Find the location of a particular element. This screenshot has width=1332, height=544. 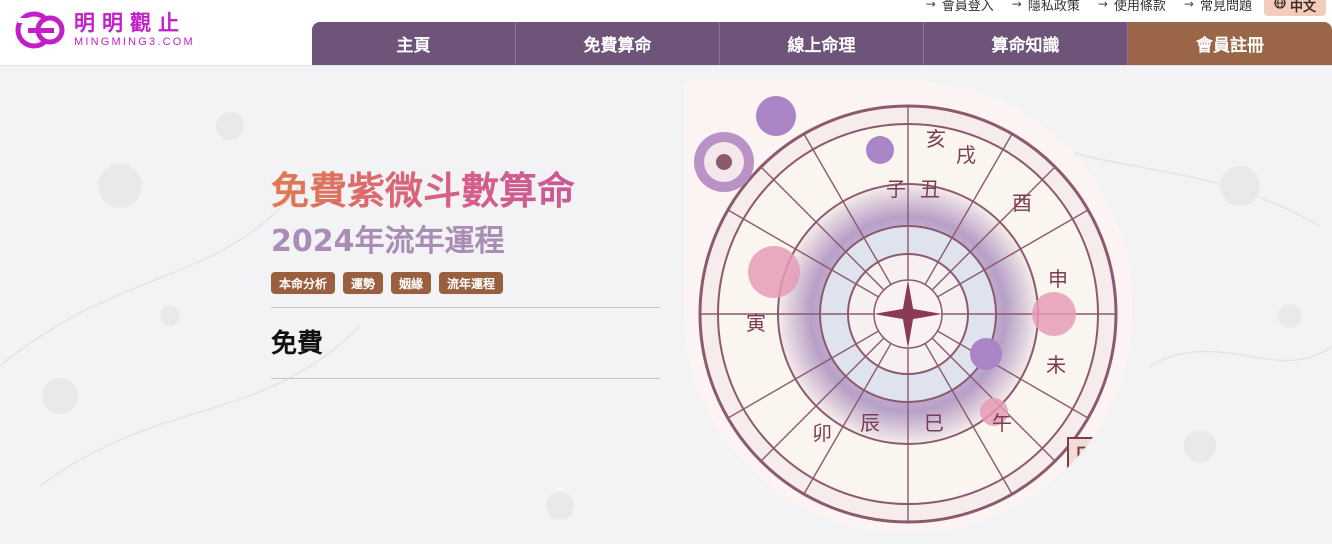

site-logo: 明明觀止 MINGMING3.COM is located at coordinates (114, 30).